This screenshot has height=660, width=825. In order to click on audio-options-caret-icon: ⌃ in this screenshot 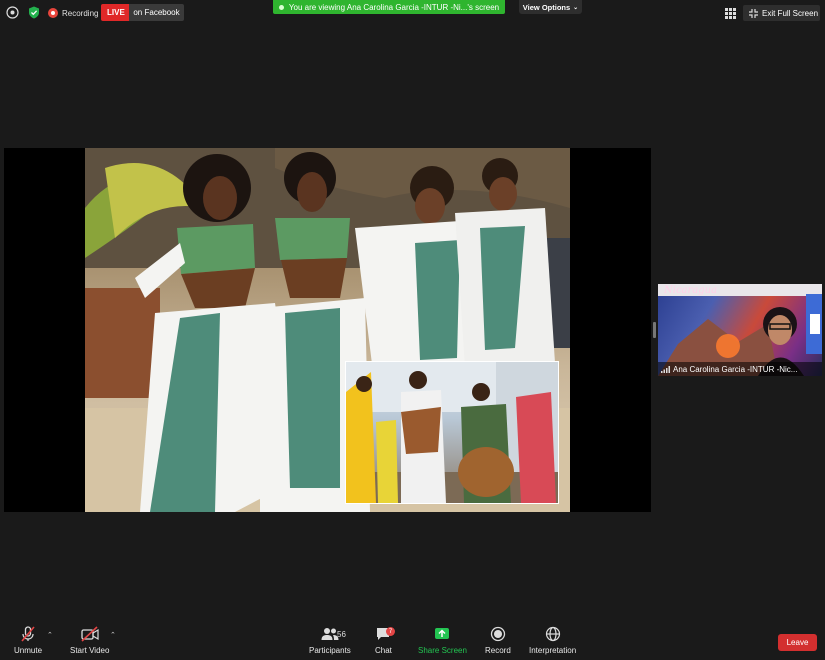, I will do `click(50, 635)`.